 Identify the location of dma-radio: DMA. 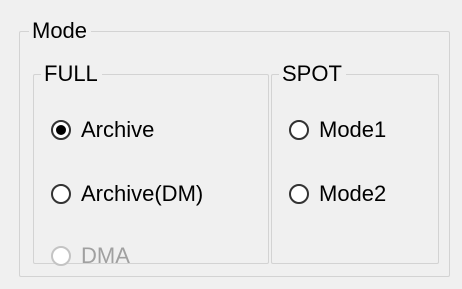
(90, 256).